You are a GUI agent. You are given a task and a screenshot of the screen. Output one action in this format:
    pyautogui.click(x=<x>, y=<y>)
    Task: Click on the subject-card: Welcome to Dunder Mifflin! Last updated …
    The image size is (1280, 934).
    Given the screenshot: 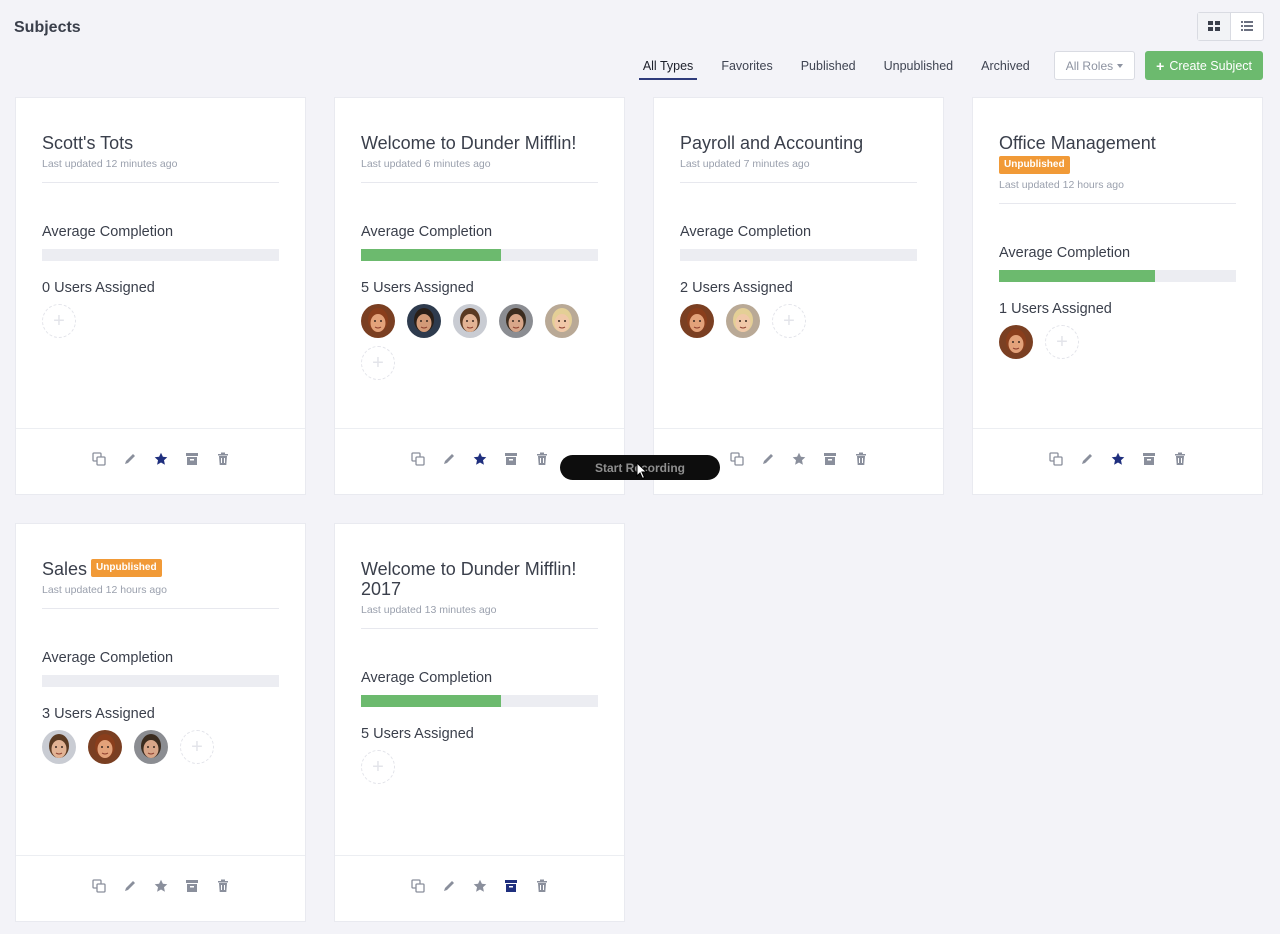 What is the action you would take?
    pyautogui.click(x=479, y=296)
    